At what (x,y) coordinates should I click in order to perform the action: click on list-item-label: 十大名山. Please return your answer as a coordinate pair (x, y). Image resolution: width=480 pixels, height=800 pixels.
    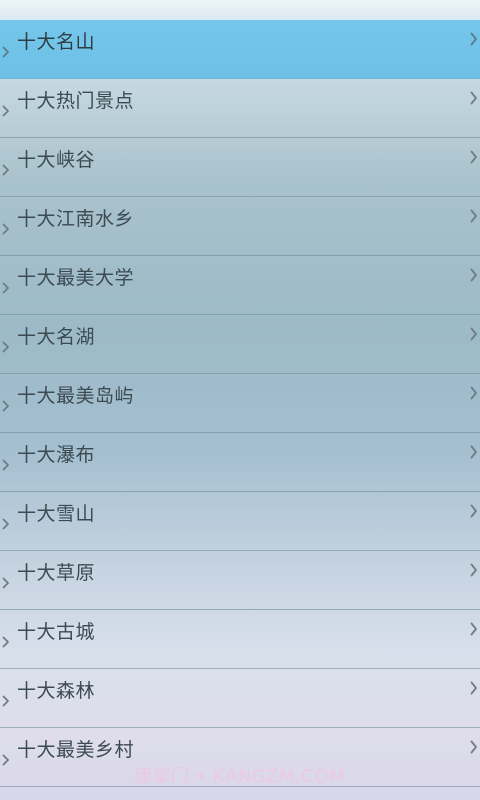
    Looking at the image, I should click on (56, 42).